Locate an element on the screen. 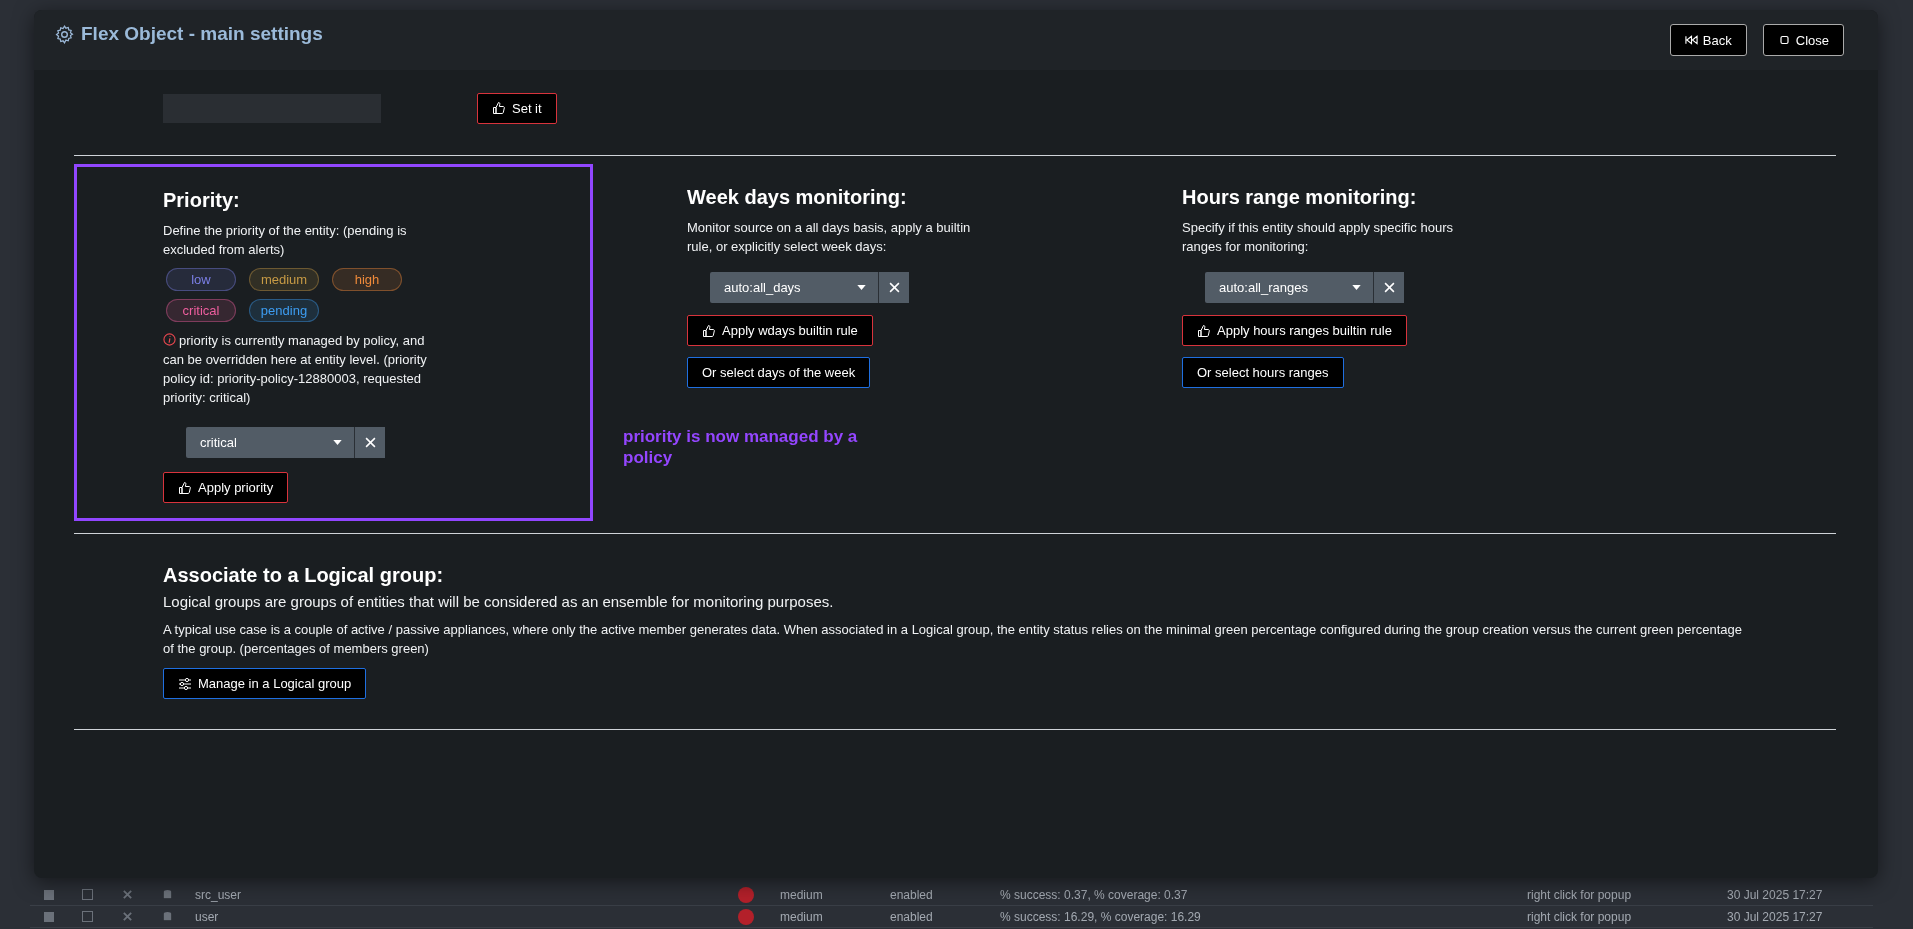 This screenshot has width=1913, height=929. table-cell: user is located at coordinates (207, 916).